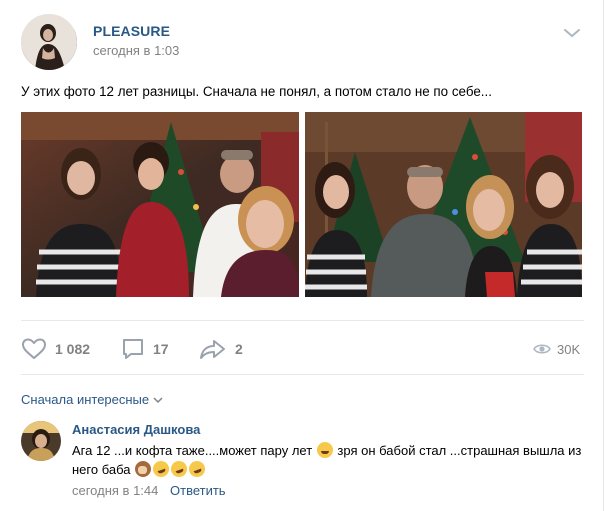 The height and width of the screenshot is (511, 606). What do you see at coordinates (73, 349) in the screenshot?
I see `like-count: 1 082` at bounding box center [73, 349].